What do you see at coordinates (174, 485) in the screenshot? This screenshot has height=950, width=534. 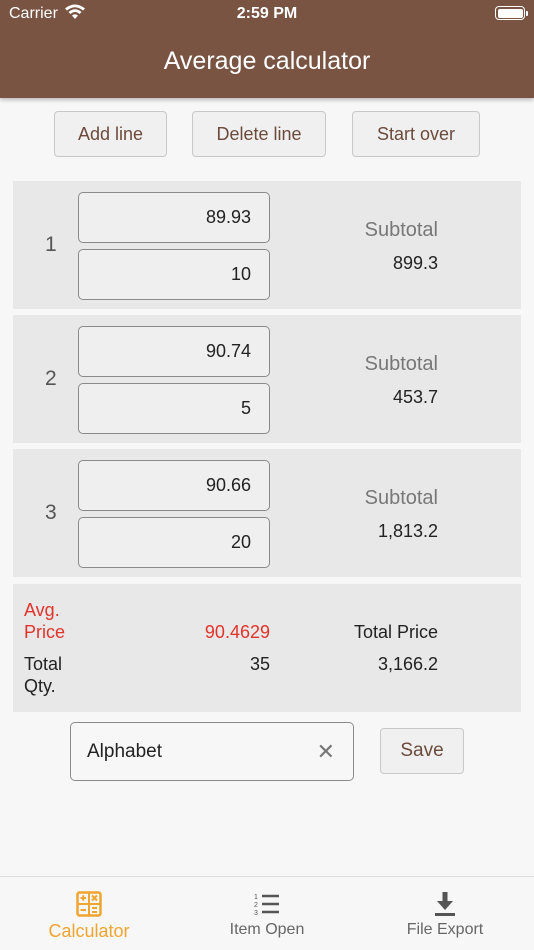 I see `price-input: 90.66` at bounding box center [174, 485].